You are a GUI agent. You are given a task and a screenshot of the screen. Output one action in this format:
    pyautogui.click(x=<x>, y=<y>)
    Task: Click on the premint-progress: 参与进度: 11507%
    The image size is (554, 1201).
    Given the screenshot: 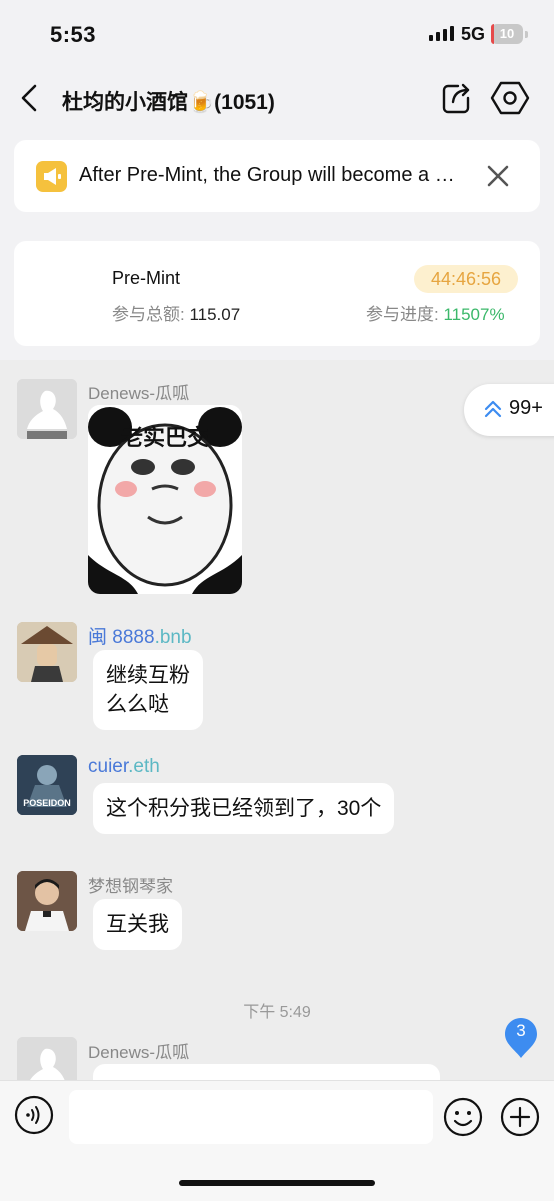 What is the action you would take?
    pyautogui.click(x=435, y=312)
    